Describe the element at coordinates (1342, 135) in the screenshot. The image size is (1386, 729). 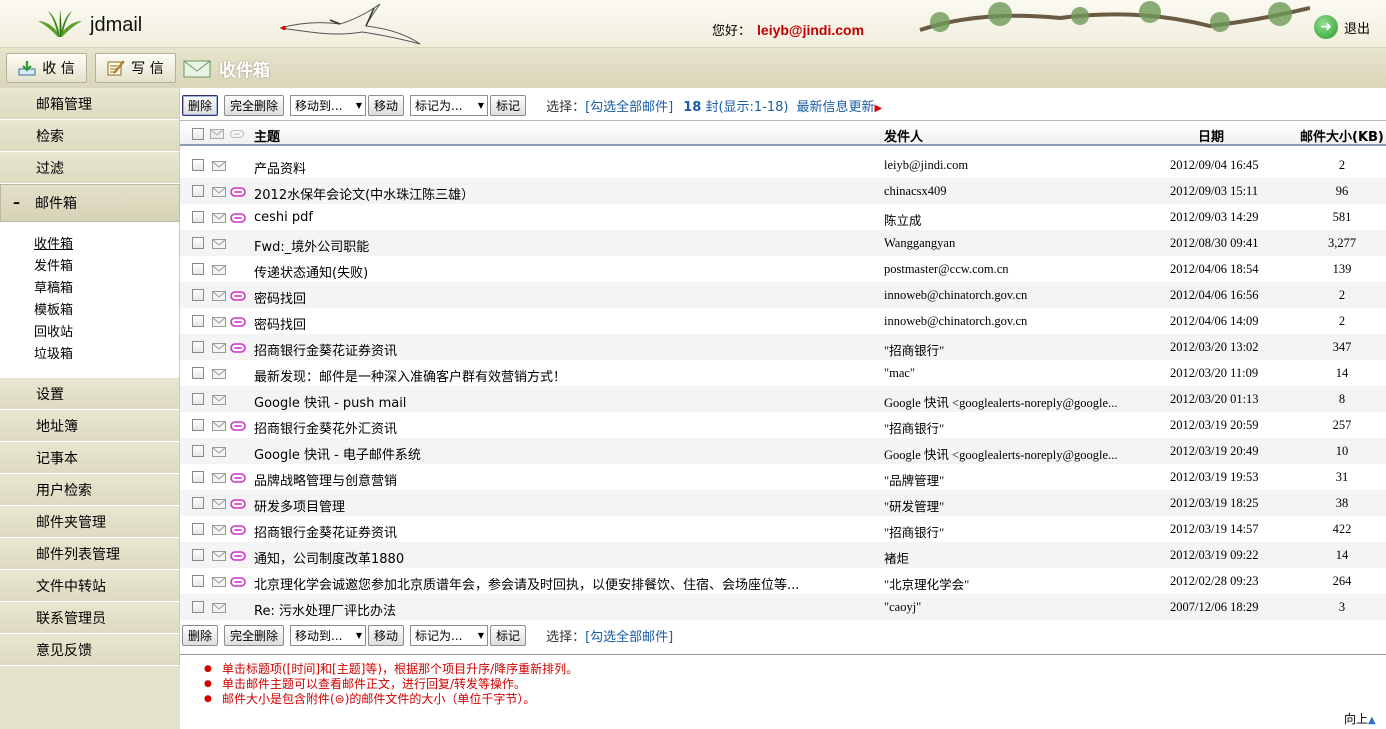
I see `column-size: 邮件大小(KB)` at that location.